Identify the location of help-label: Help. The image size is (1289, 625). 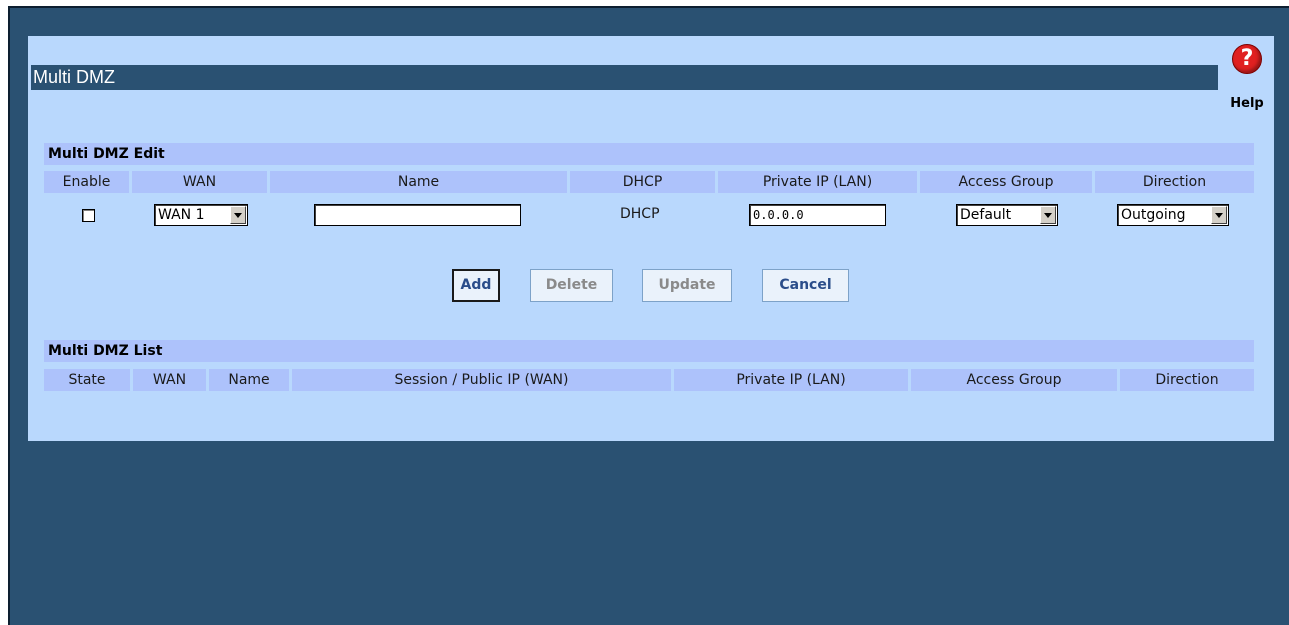
(1247, 103).